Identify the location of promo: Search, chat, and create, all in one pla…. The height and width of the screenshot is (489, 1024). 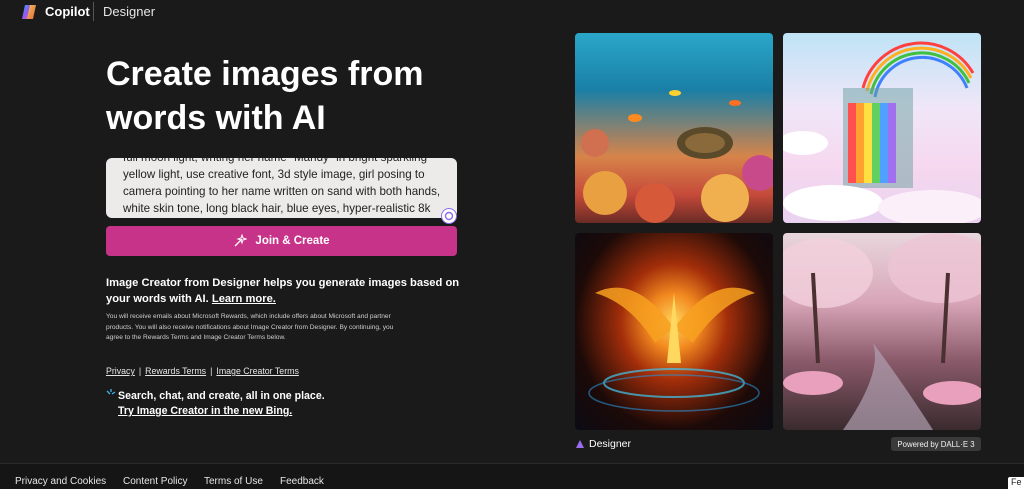
(221, 404).